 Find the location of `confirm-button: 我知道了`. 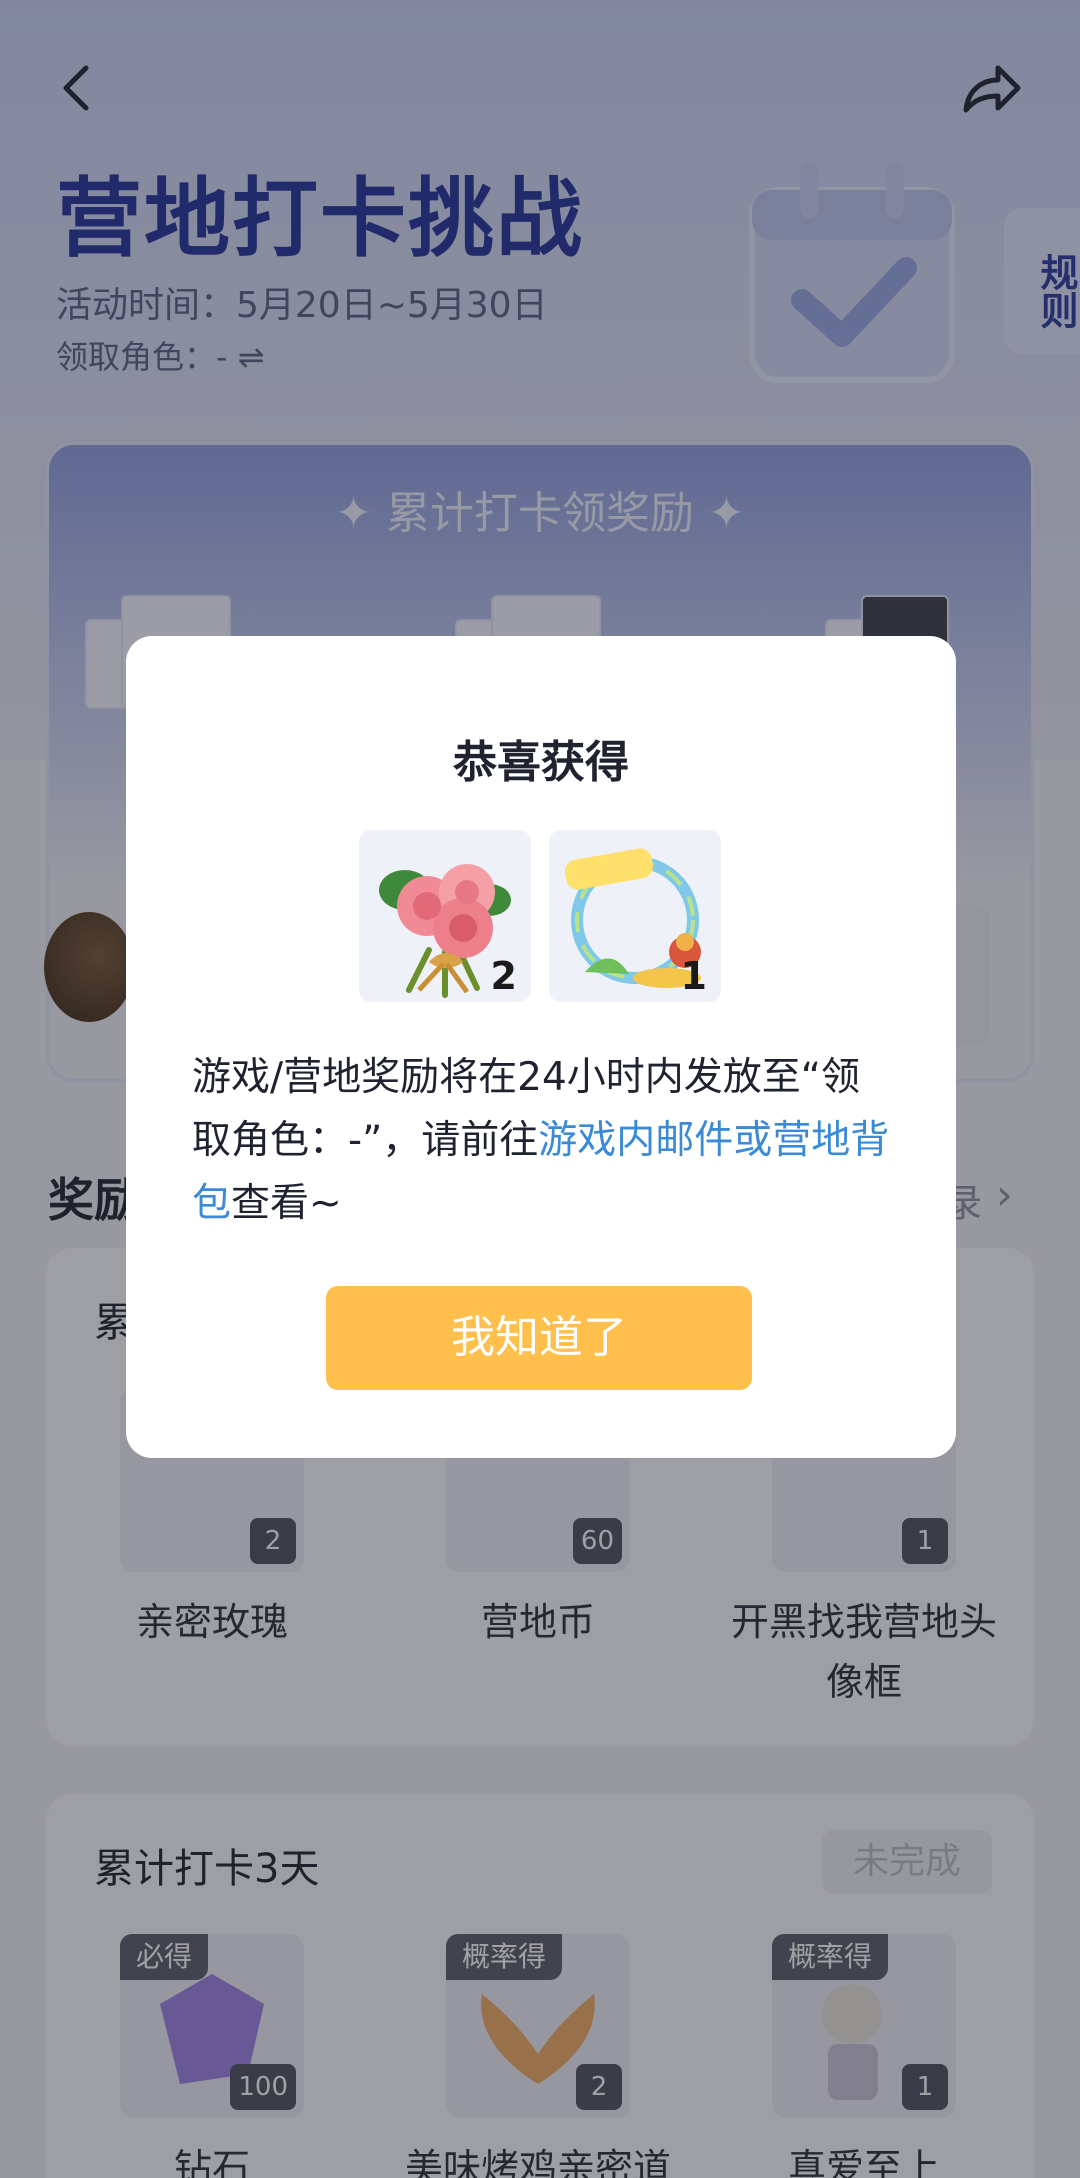

confirm-button: 我知道了 is located at coordinates (539, 1338).